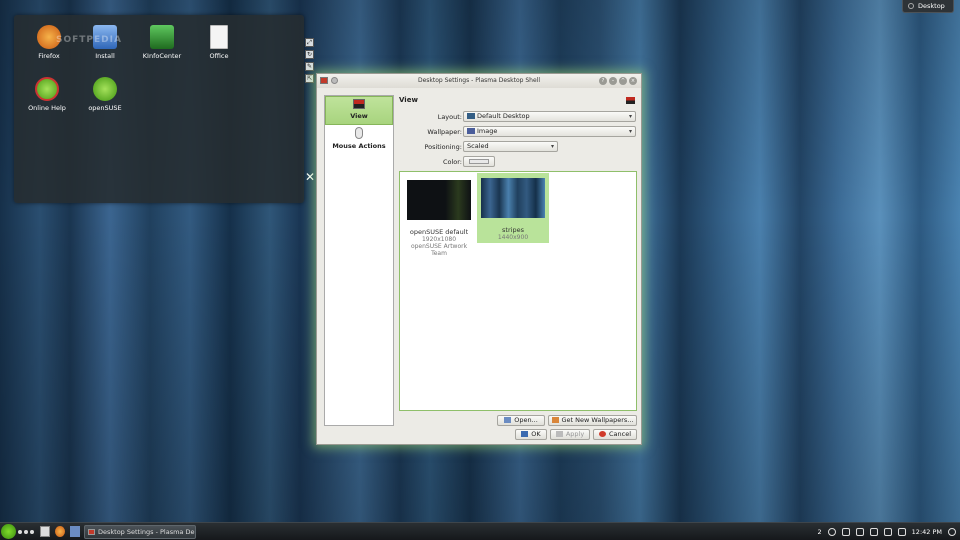 This screenshot has height=540, width=960. Describe the element at coordinates (310, 177) in the screenshot. I see `widget-close-icon: ✕` at that location.